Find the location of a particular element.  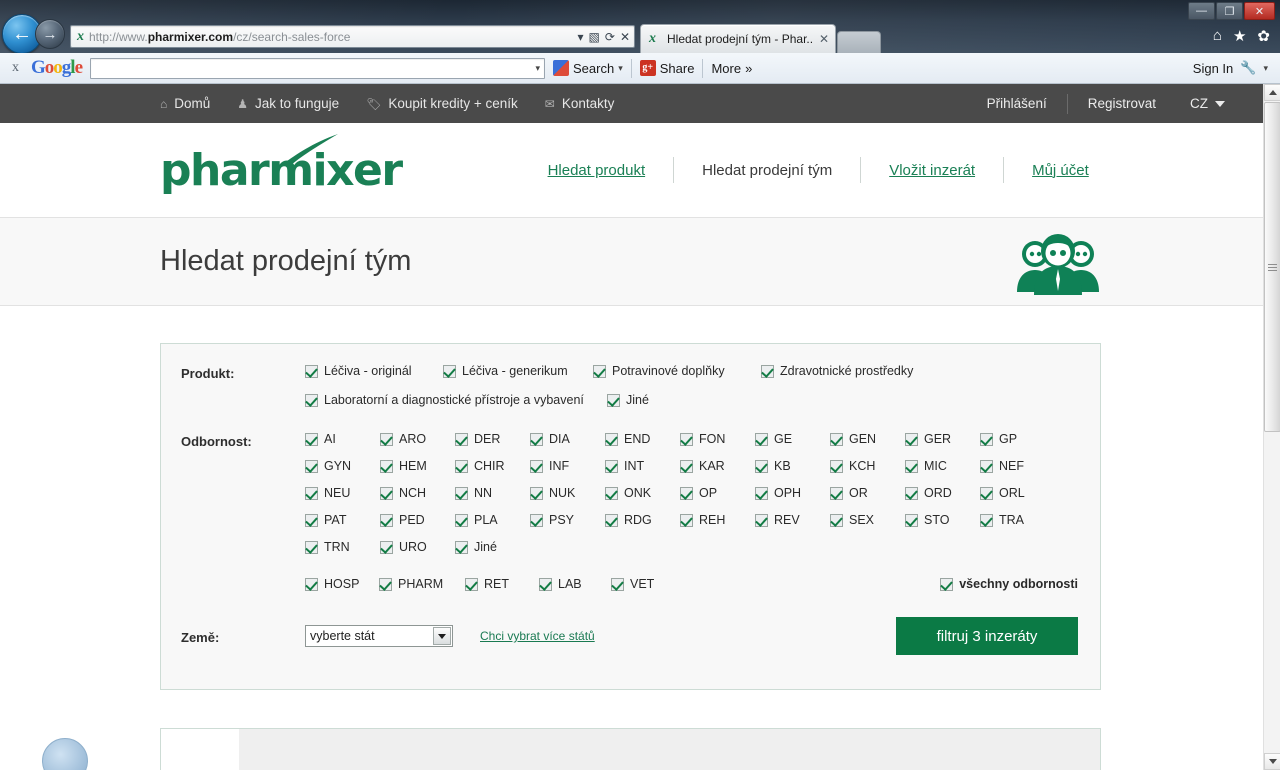

checkbox-specialty-int: INT is located at coordinates (642, 466).